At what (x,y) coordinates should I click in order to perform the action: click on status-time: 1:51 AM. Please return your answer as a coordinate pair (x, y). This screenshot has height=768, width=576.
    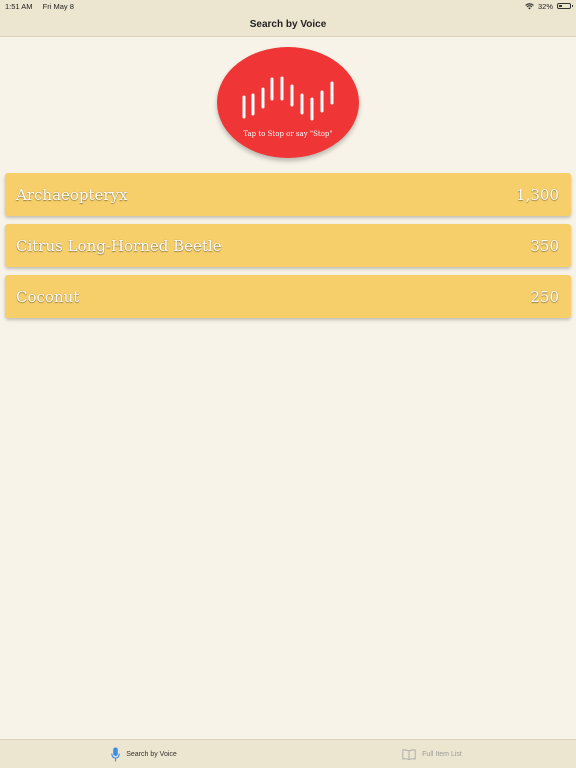
    Looking at the image, I should click on (19, 6).